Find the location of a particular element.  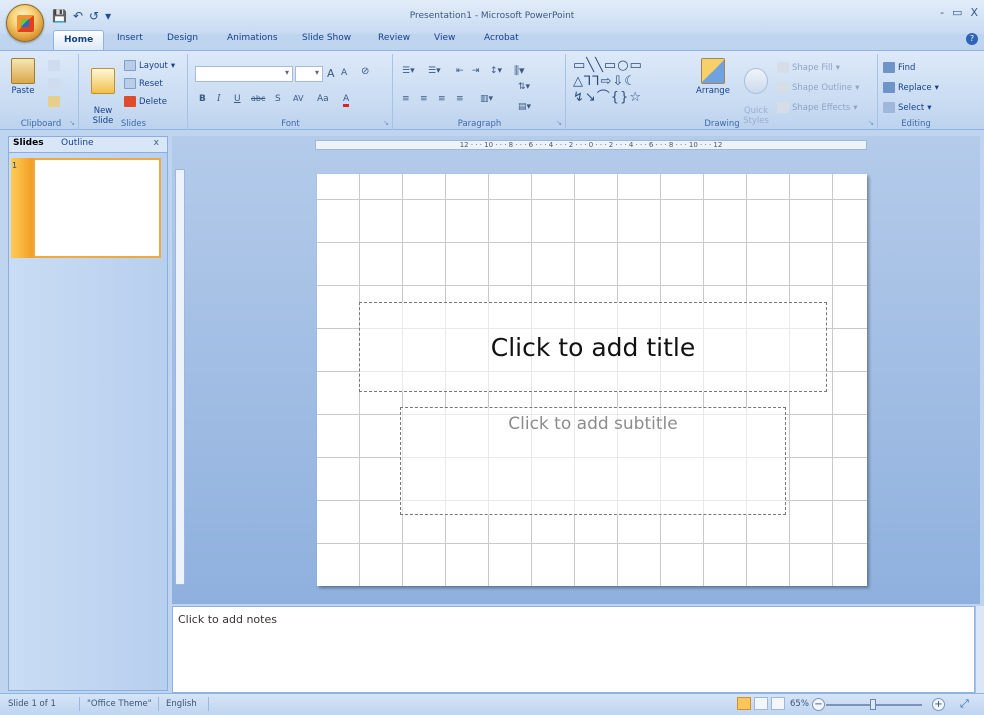

italic-button: I is located at coordinates (219, 99).